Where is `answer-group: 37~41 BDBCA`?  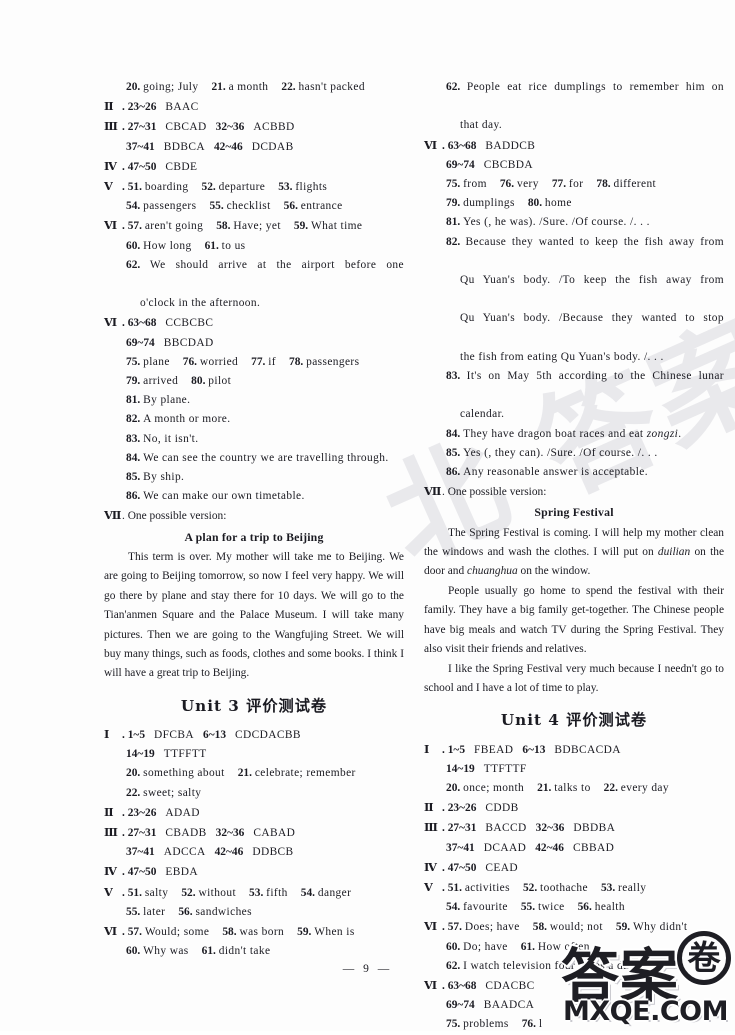 answer-group: 37~41 BDBCA is located at coordinates (165, 147).